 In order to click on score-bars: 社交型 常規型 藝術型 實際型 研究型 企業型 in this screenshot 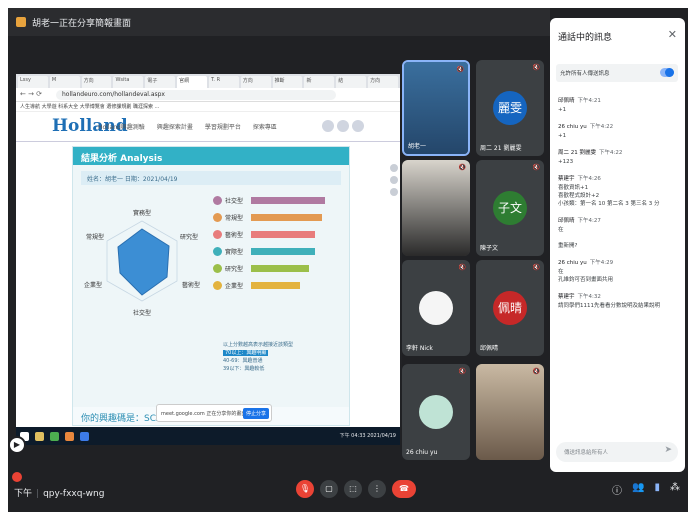, I will do `click(278, 244)`.